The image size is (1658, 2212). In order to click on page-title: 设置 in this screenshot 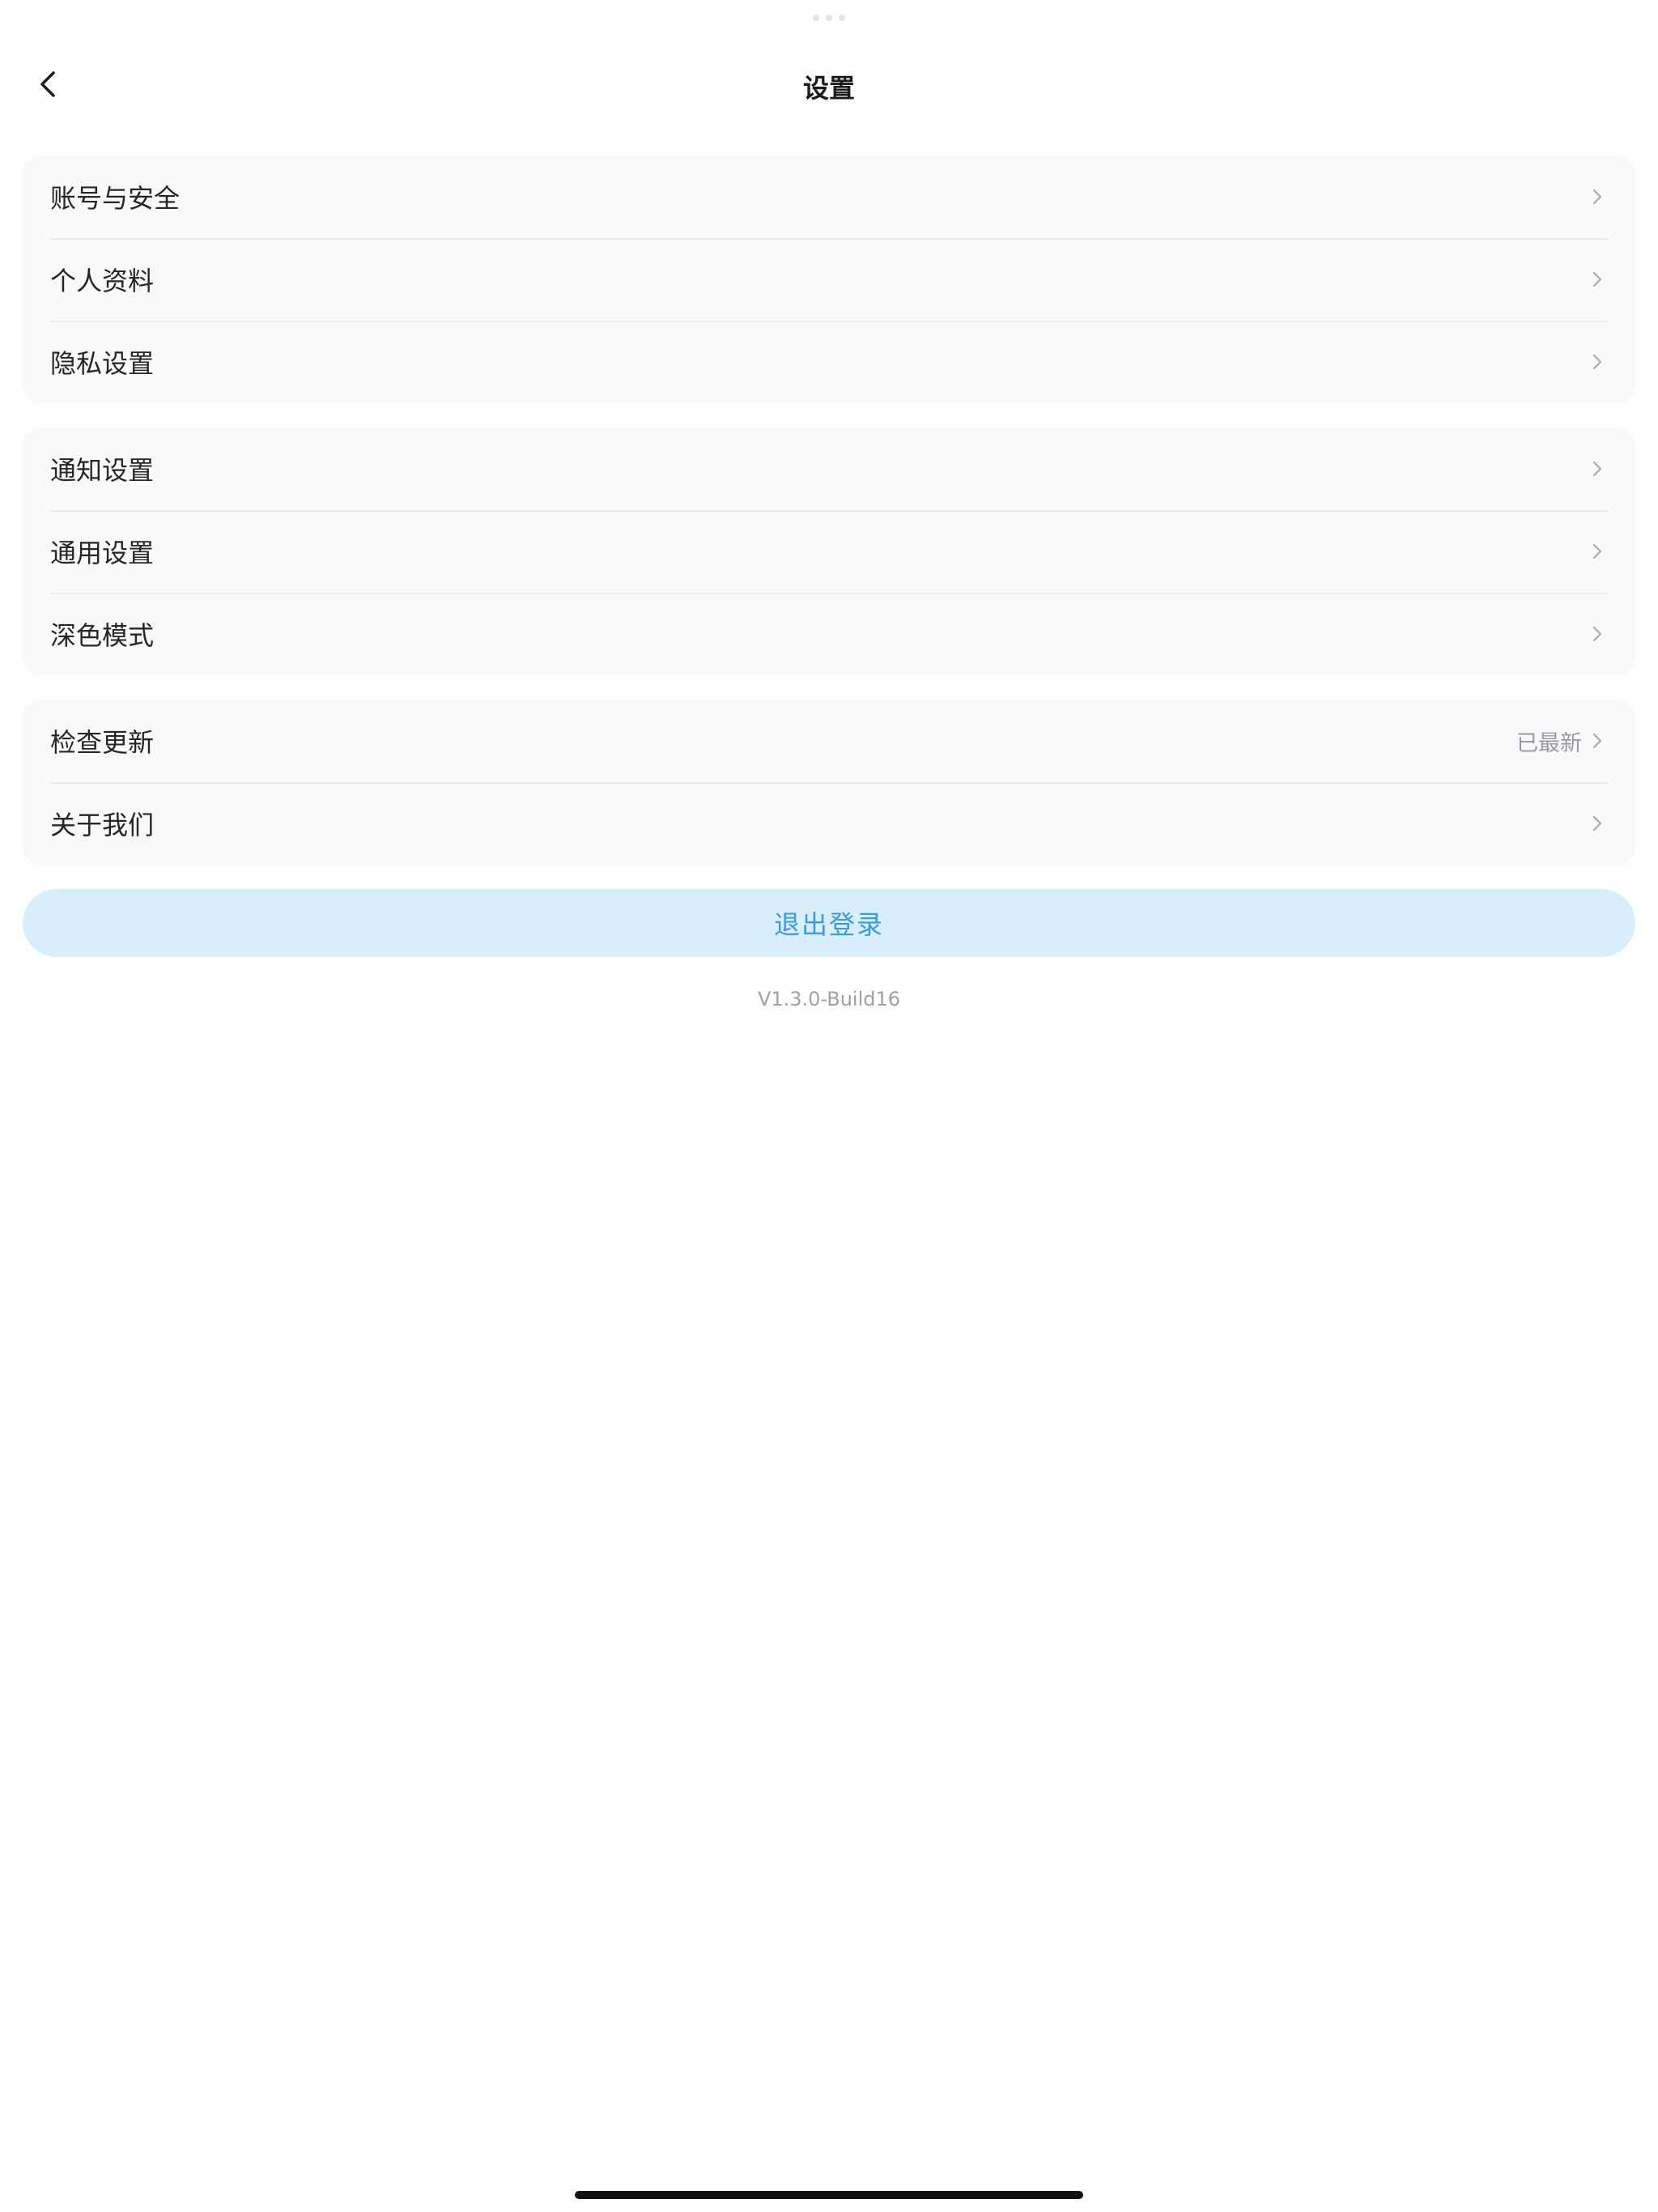, I will do `click(828, 88)`.